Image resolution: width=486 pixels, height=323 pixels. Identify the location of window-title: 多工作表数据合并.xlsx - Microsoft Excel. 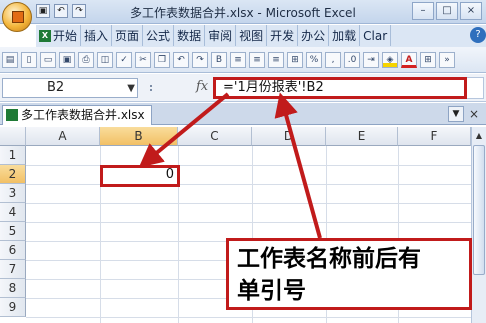
(243, 13).